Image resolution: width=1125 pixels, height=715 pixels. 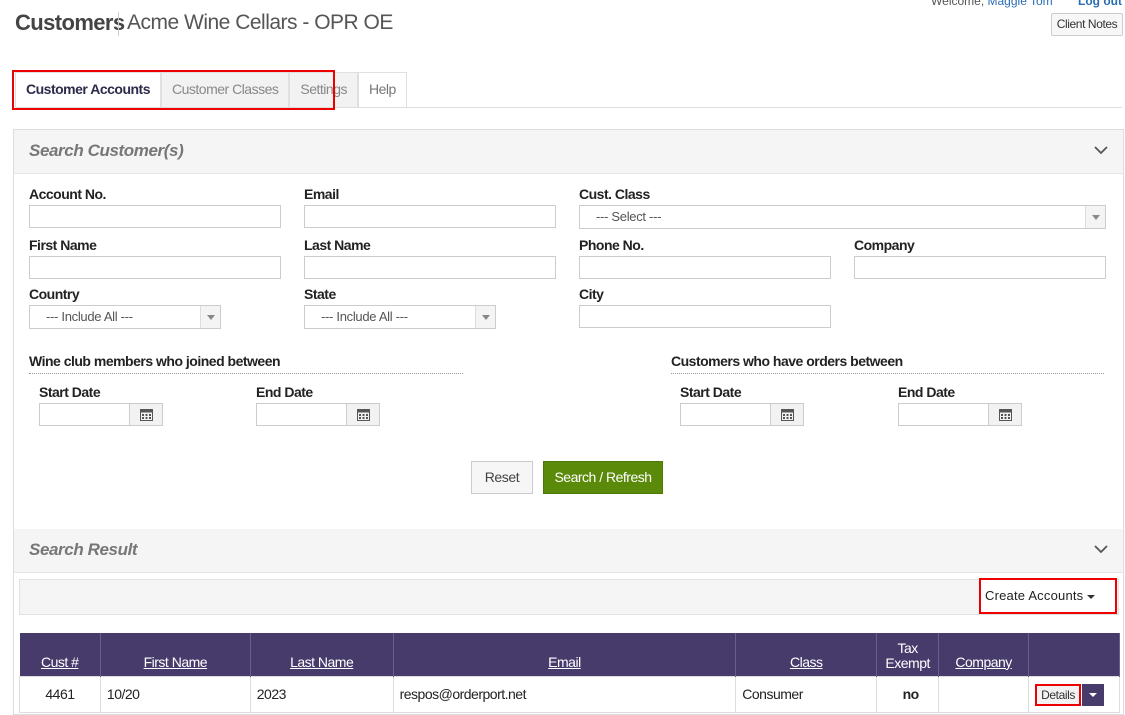 What do you see at coordinates (382, 90) in the screenshot?
I see `tab-help: Help` at bounding box center [382, 90].